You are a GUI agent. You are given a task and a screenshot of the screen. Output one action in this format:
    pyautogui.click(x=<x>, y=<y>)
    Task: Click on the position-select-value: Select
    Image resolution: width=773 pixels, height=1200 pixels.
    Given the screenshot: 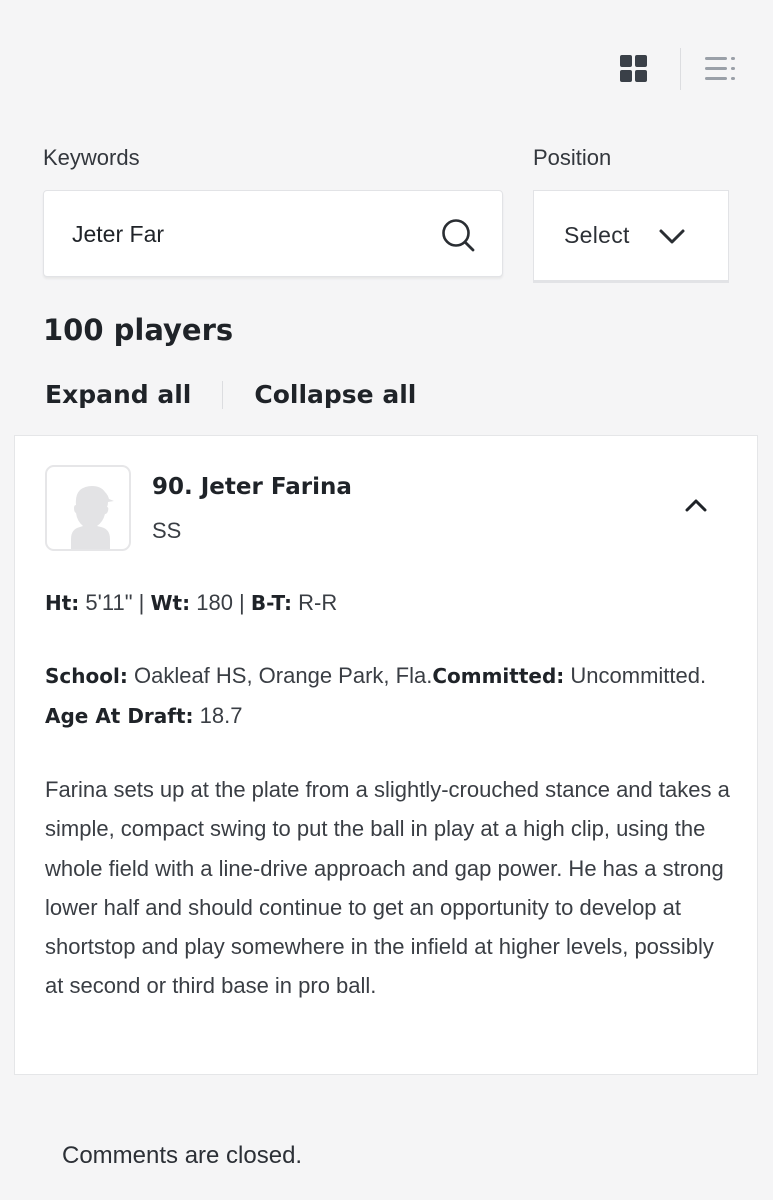 What is the action you would take?
    pyautogui.click(x=597, y=235)
    